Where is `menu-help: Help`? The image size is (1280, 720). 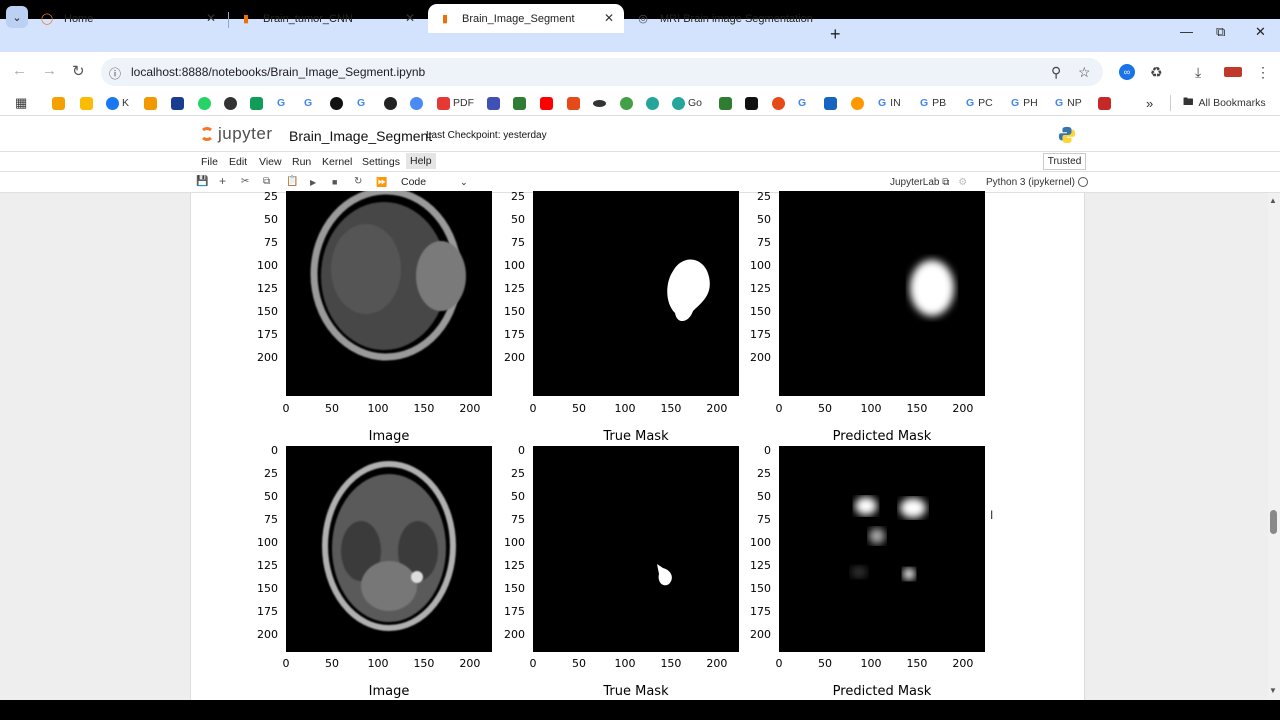 menu-help: Help is located at coordinates (421, 161).